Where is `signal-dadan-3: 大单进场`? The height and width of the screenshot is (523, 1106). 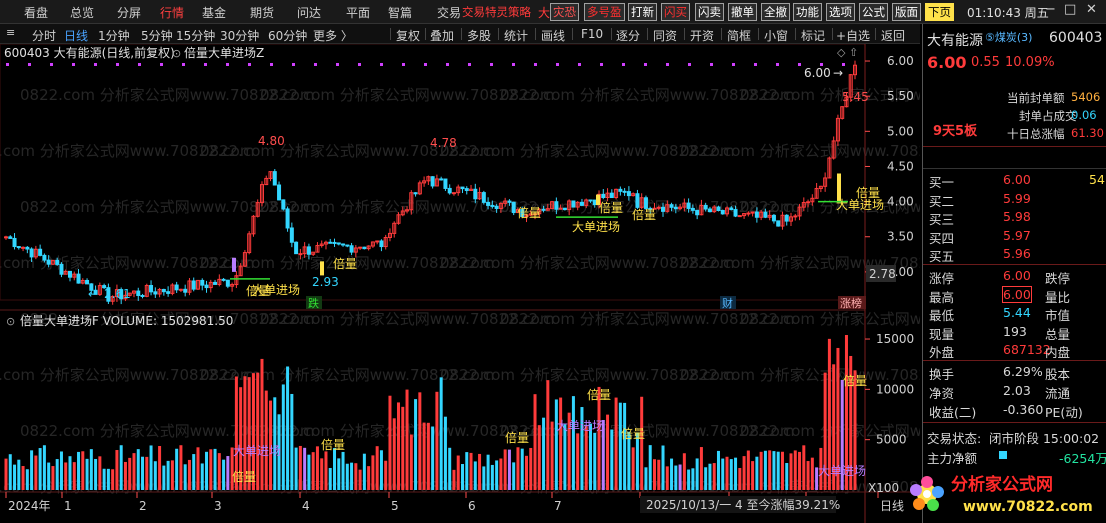
signal-dadan-3: 大单进场 is located at coordinates (860, 205).